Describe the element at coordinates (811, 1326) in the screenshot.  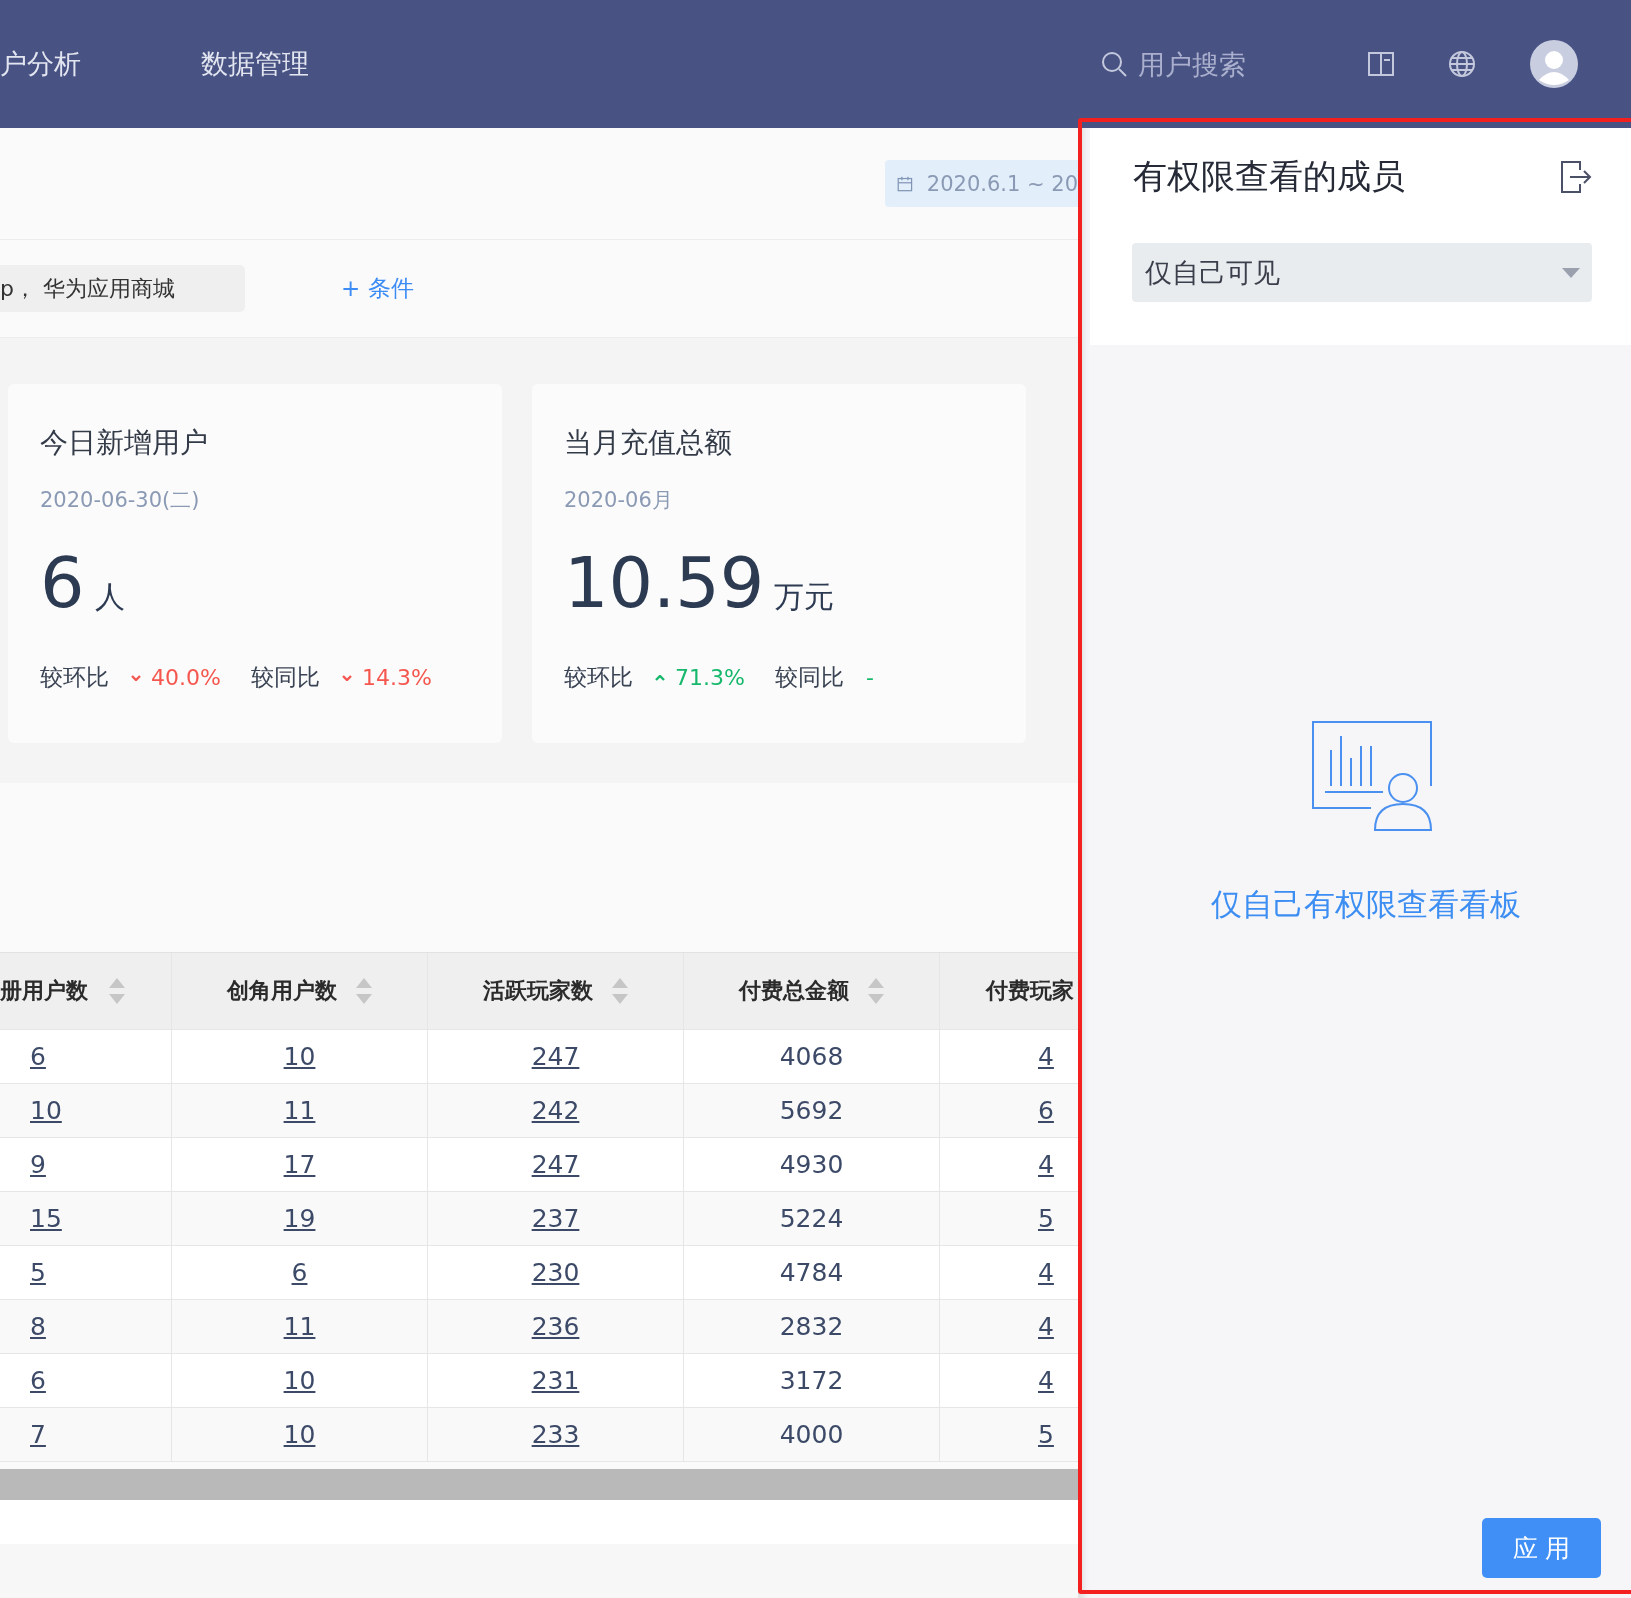
I see `table-cell: 2832` at that location.